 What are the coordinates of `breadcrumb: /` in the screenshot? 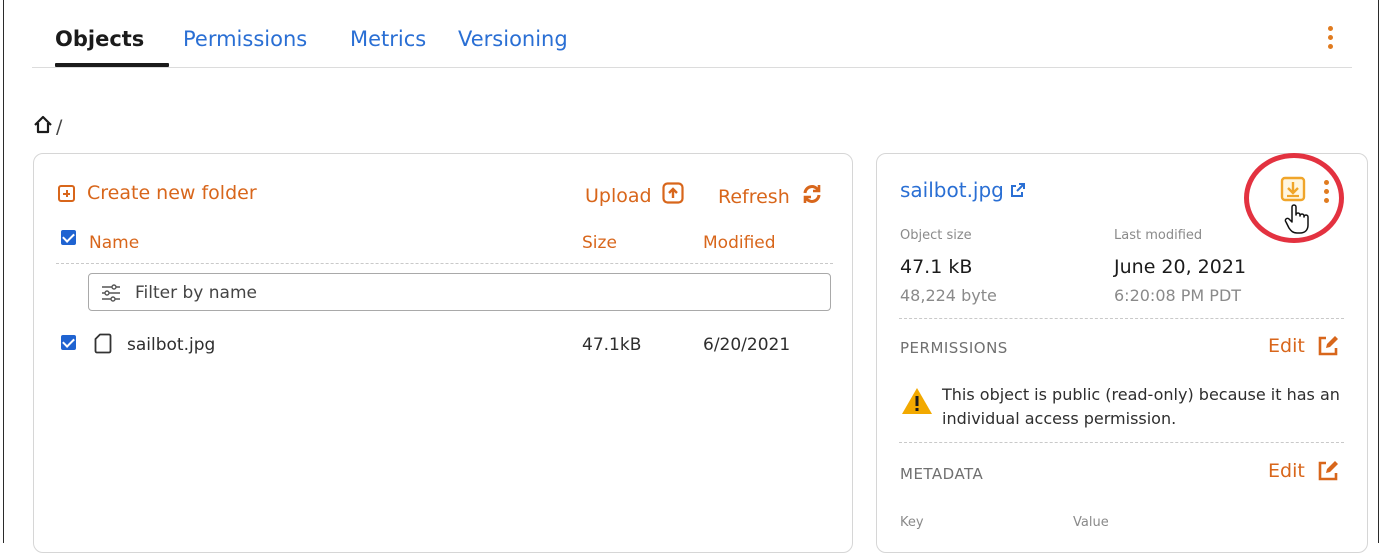 It's located at (47, 127).